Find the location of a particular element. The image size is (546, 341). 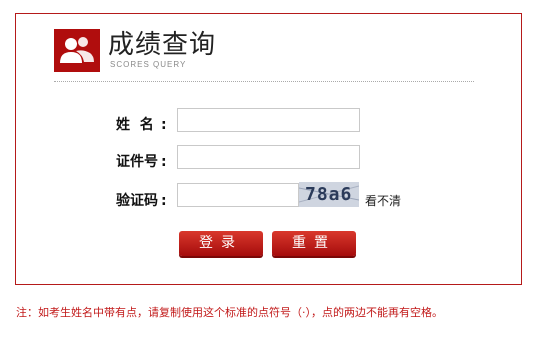

page-title: 成绩查询 is located at coordinates (162, 45).